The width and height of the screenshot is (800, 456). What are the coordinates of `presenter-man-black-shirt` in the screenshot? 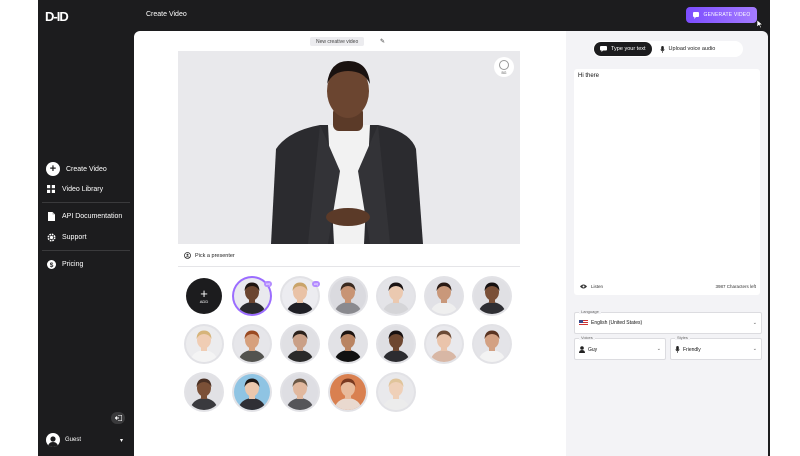 It's located at (348, 344).